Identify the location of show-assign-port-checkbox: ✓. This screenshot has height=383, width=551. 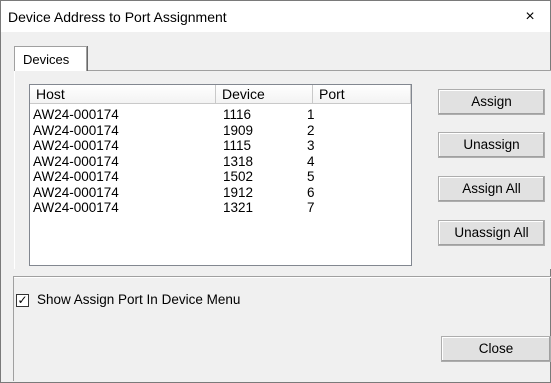
(22, 300).